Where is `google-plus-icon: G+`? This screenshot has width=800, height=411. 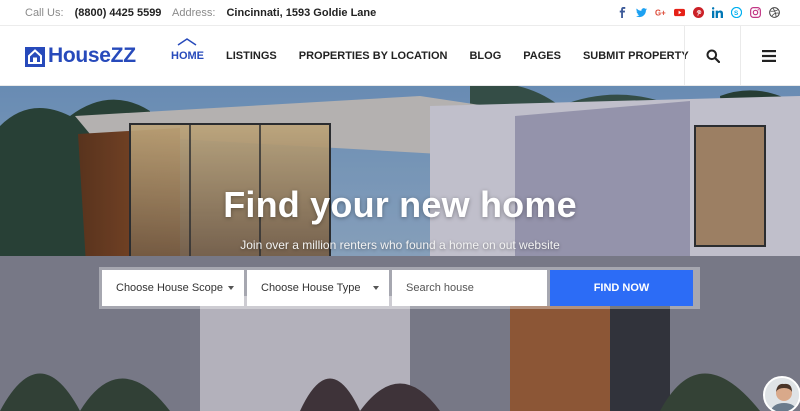 google-plus-icon: G+ is located at coordinates (660, 12).